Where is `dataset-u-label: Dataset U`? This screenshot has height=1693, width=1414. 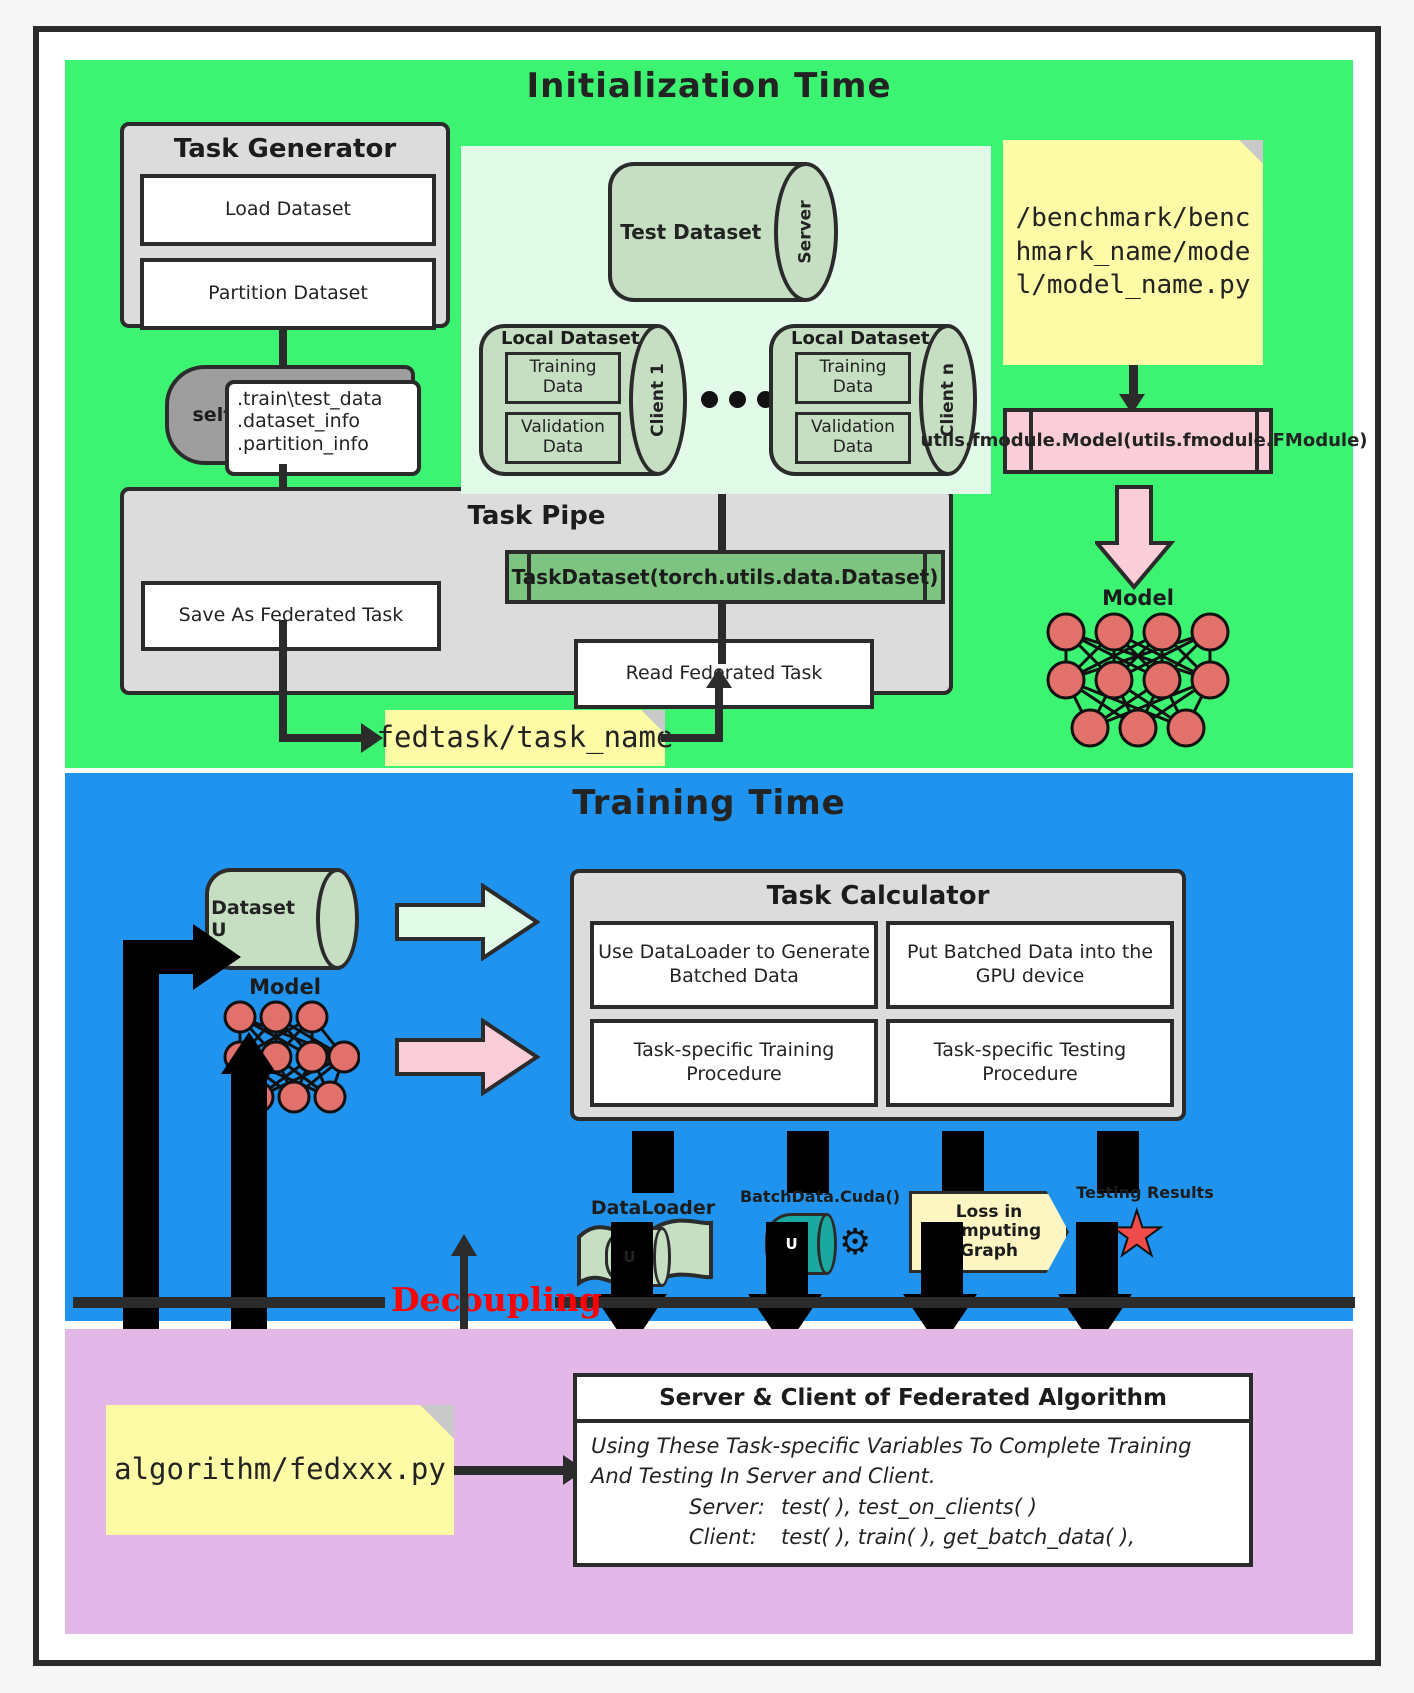
dataset-u-label: Dataset U is located at coordinates (253, 919).